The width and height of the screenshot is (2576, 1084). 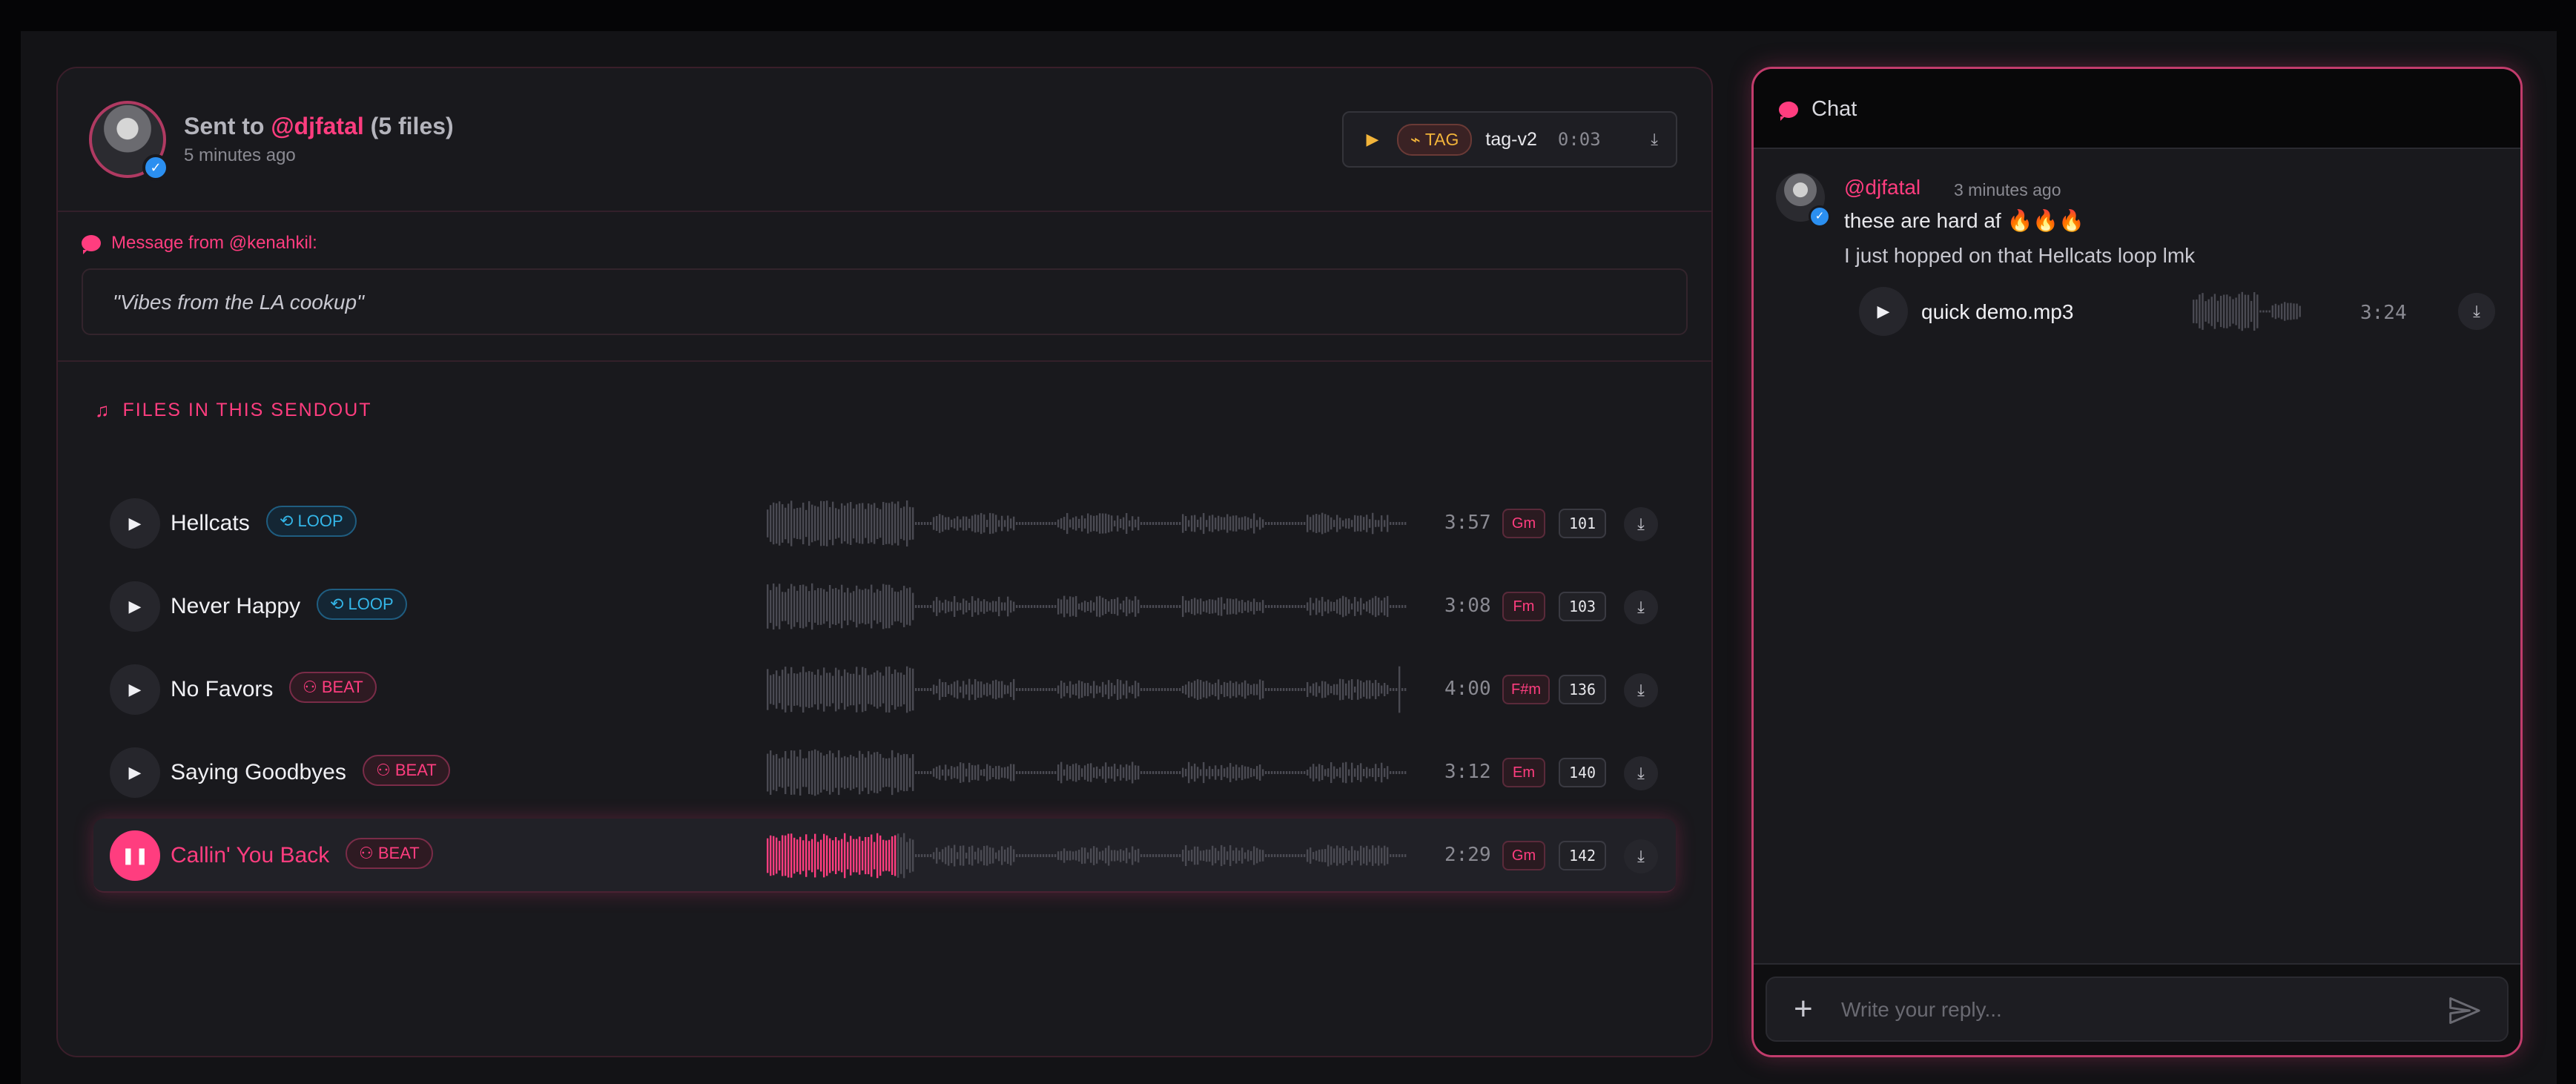 What do you see at coordinates (1579, 139) in the screenshot?
I see `tag-duration: 0:03` at bounding box center [1579, 139].